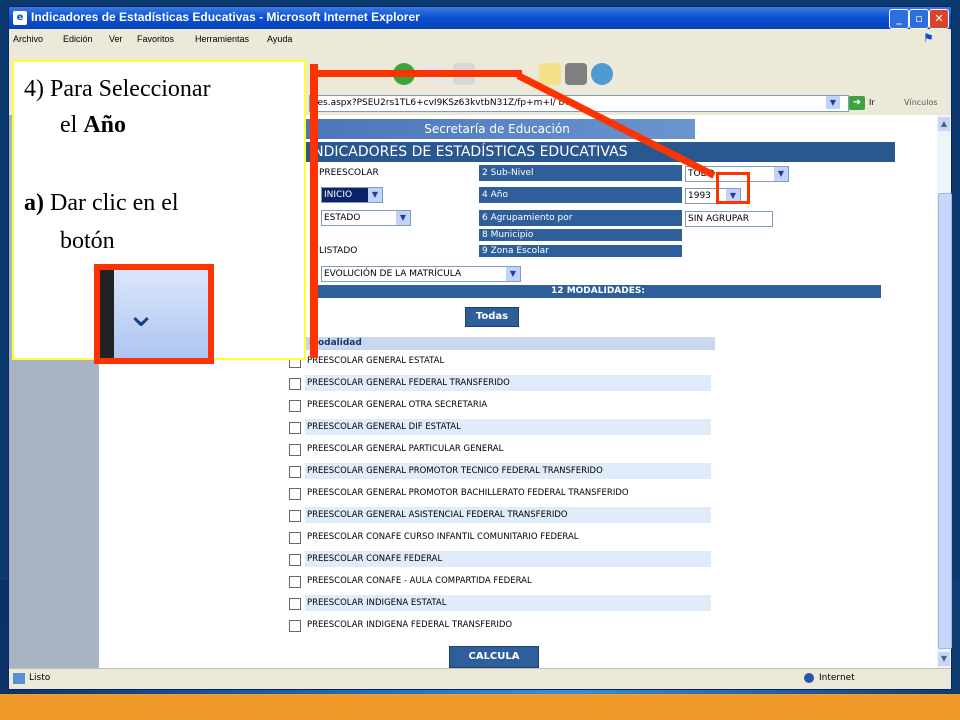  I want to click on messenger-icon, so click(602, 74).